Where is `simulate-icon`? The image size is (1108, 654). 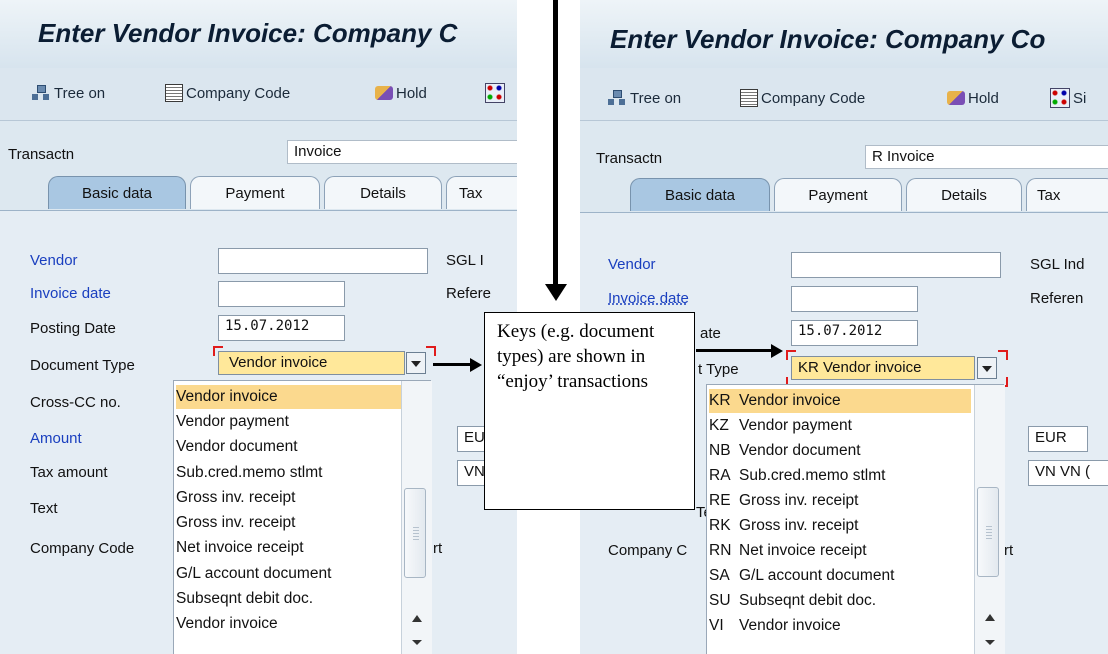 simulate-icon is located at coordinates (495, 93).